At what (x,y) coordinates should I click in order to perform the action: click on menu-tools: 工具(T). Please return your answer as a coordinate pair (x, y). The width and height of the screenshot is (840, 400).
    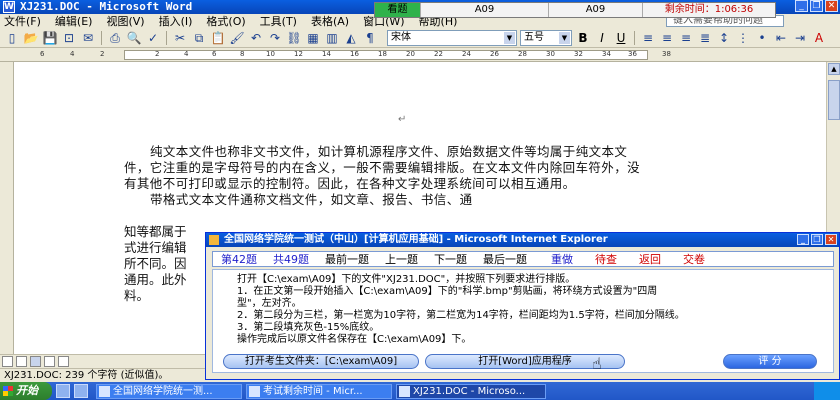
    Looking at the image, I should click on (278, 21).